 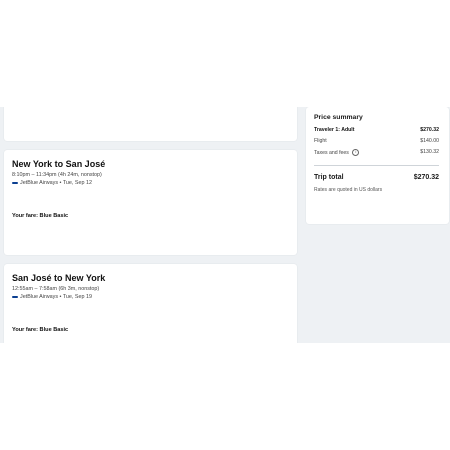 I want to click on price-divider, so click(x=376, y=165).